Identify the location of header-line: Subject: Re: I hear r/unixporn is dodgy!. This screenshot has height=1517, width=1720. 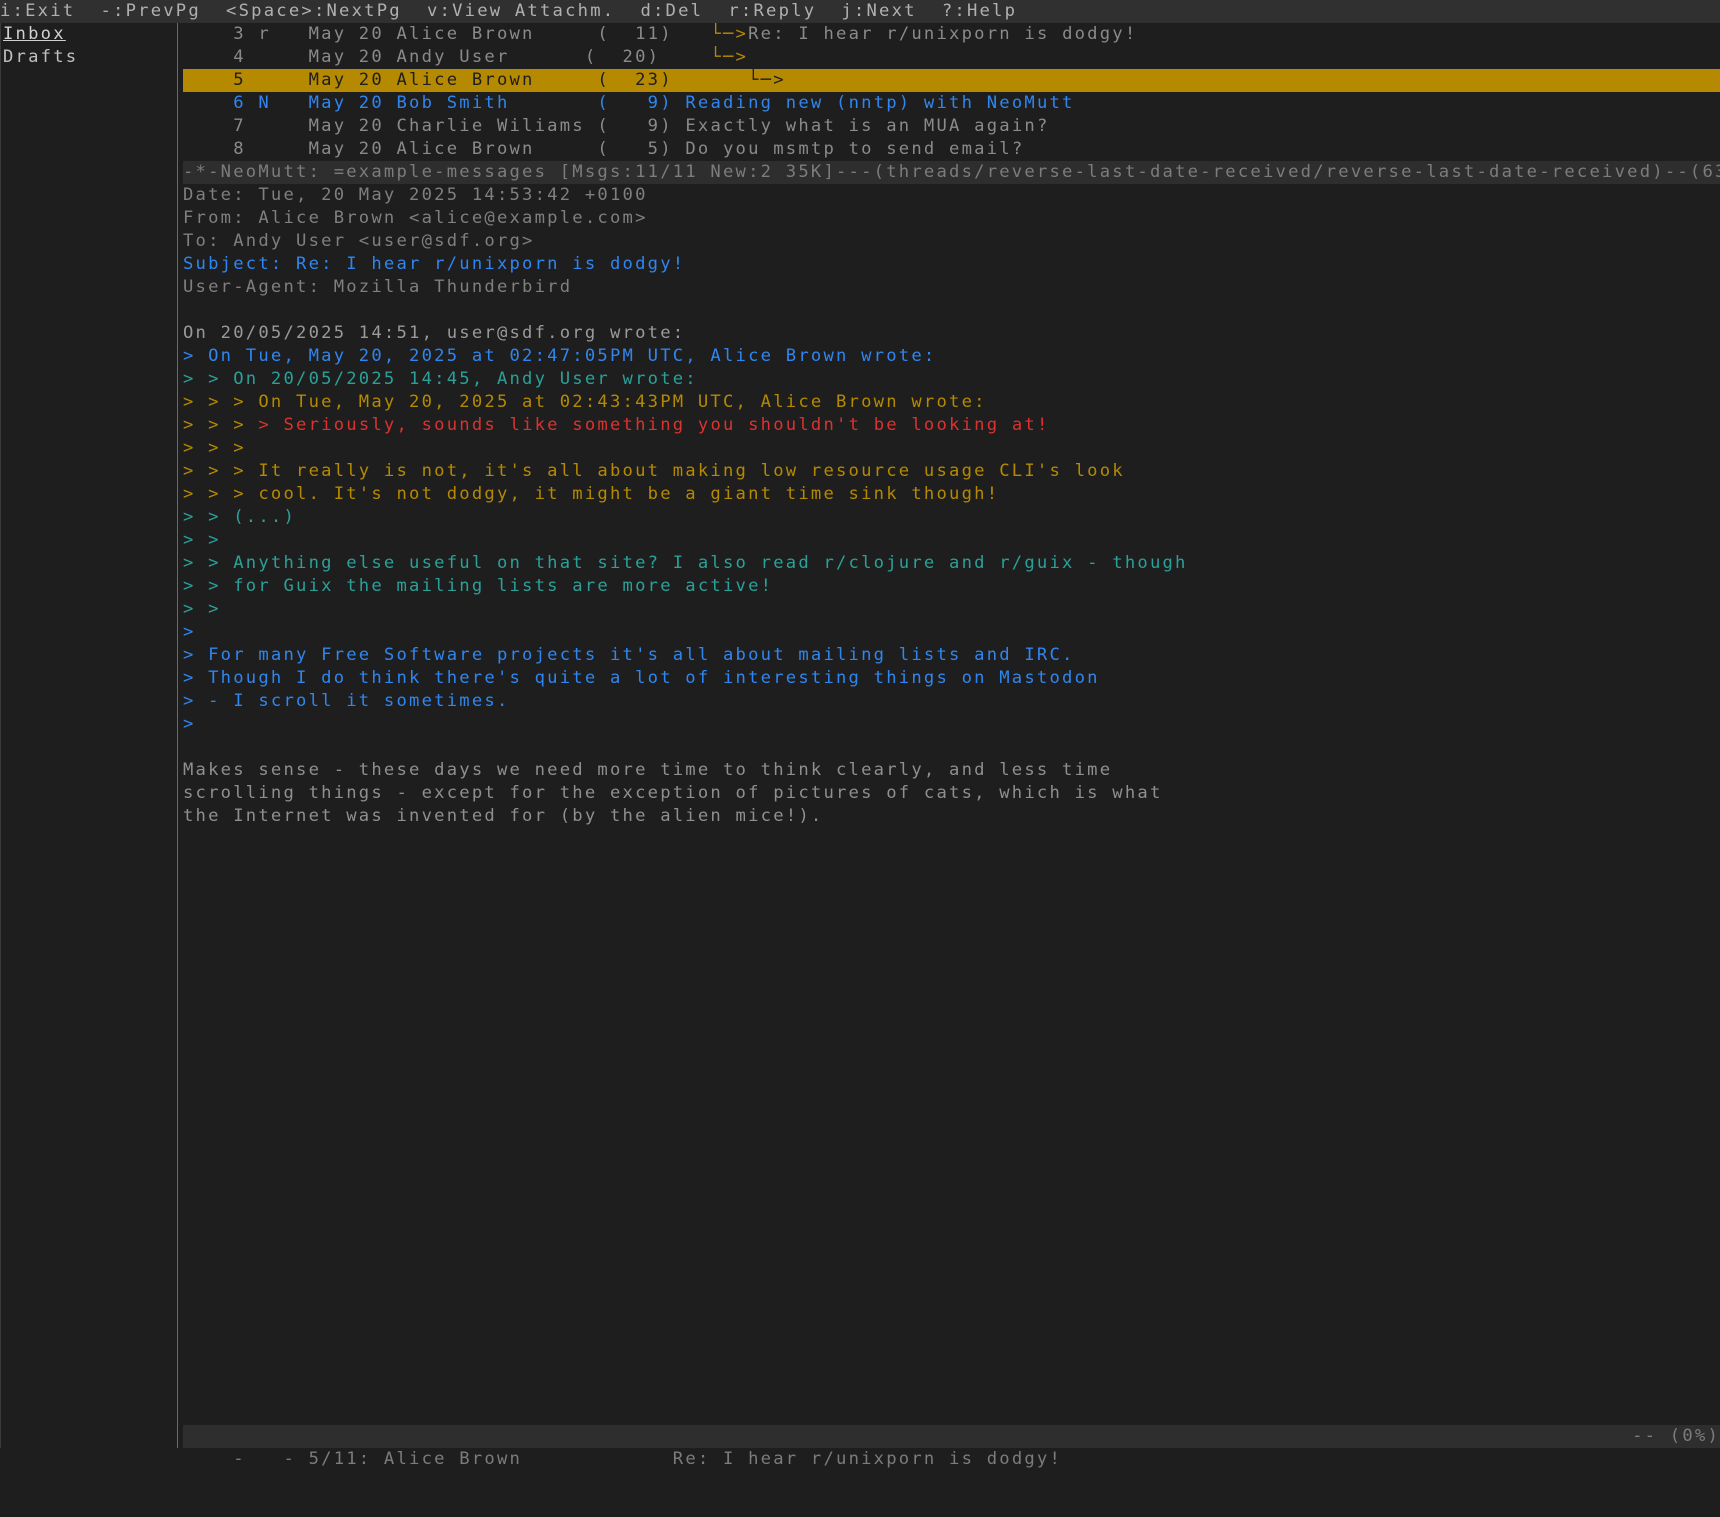
(434, 264).